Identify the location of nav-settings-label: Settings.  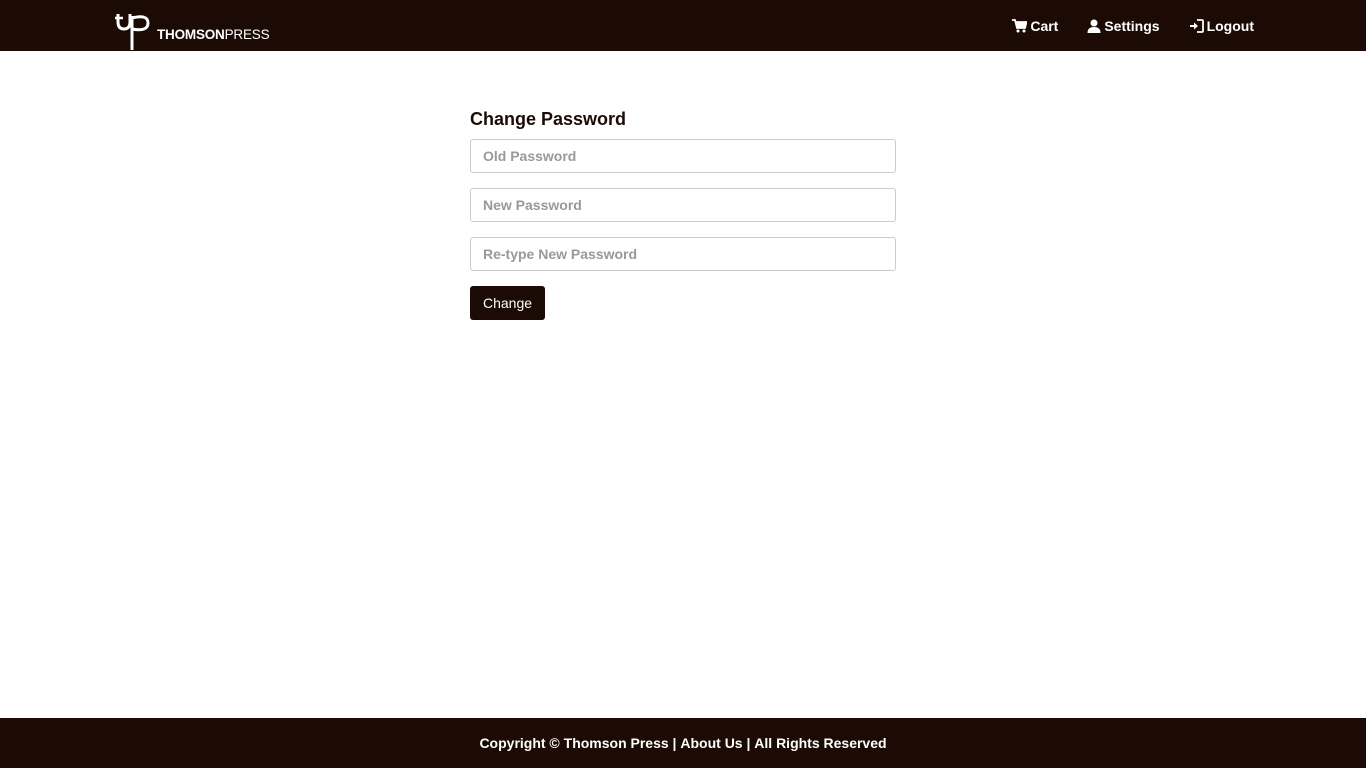
(1132, 25).